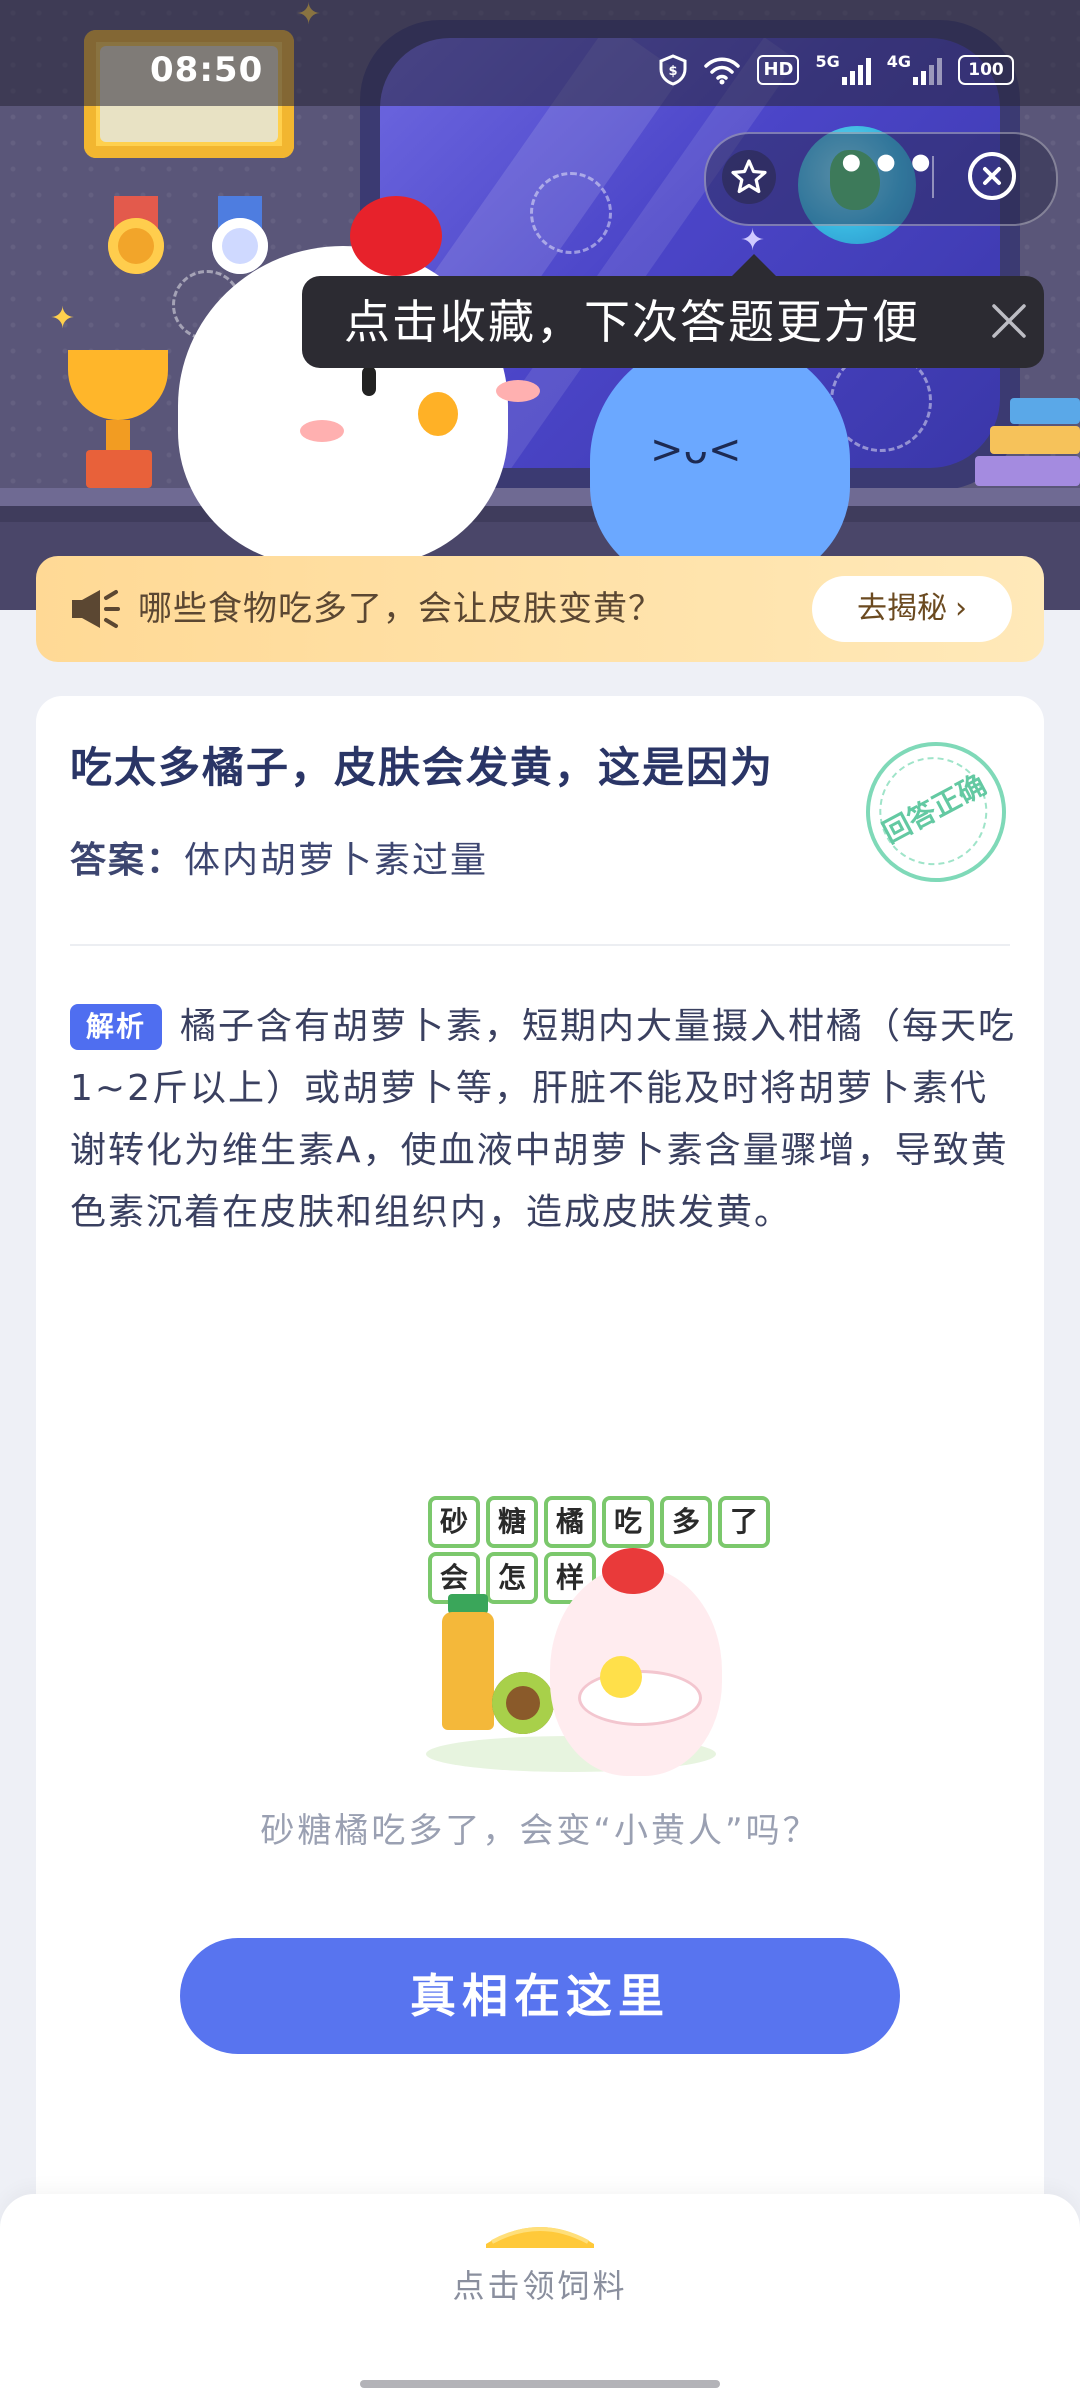 The image size is (1080, 2400). I want to click on juice-bottle-icon, so click(468, 1671).